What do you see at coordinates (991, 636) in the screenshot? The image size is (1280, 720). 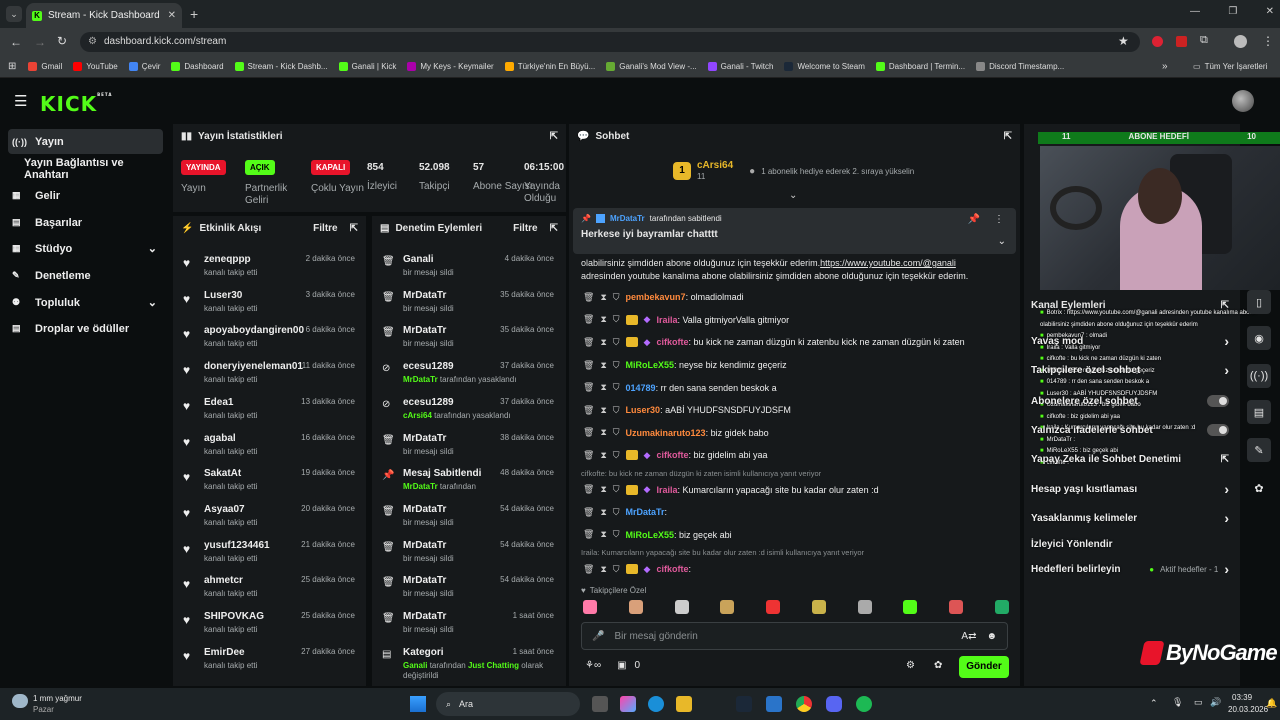 I see `emoji-icon: ☻` at bounding box center [991, 636].